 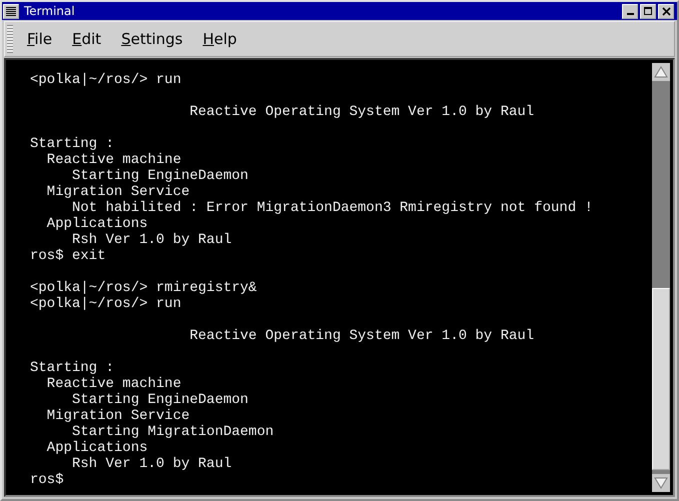 What do you see at coordinates (87, 39) in the screenshot?
I see `menu-item: Edit` at bounding box center [87, 39].